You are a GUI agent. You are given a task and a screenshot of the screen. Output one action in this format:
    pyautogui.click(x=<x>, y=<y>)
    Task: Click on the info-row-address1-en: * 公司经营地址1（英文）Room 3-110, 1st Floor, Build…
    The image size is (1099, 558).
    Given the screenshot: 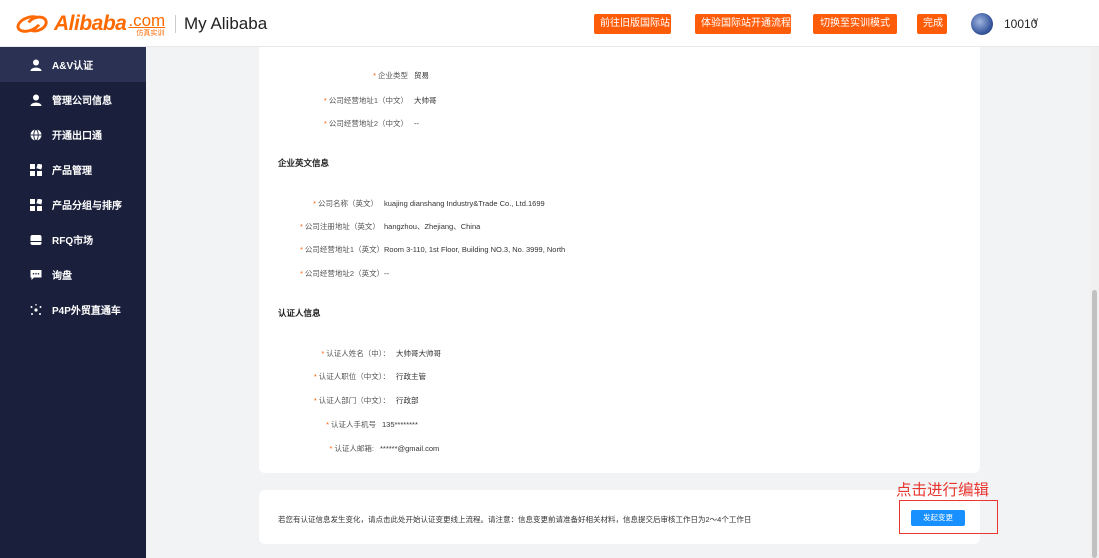 What is the action you would take?
    pyautogui.click(x=433, y=249)
    